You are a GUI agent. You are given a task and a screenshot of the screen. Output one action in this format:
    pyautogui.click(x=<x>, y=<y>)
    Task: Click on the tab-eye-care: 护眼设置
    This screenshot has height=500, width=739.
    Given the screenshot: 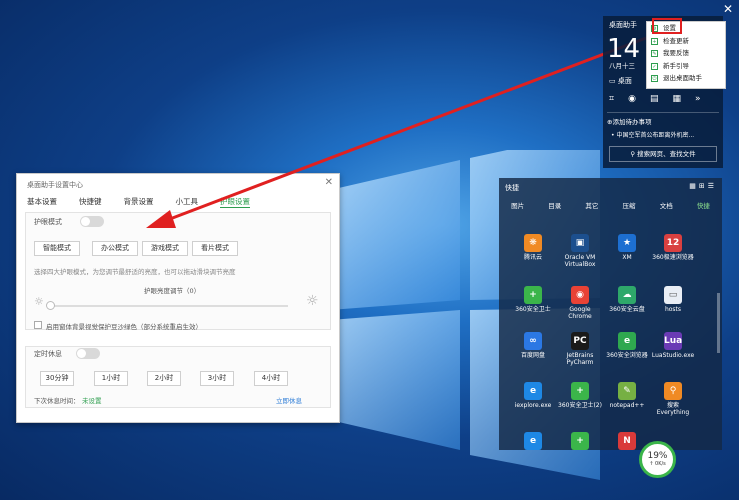 What is the action you would take?
    pyautogui.click(x=235, y=202)
    